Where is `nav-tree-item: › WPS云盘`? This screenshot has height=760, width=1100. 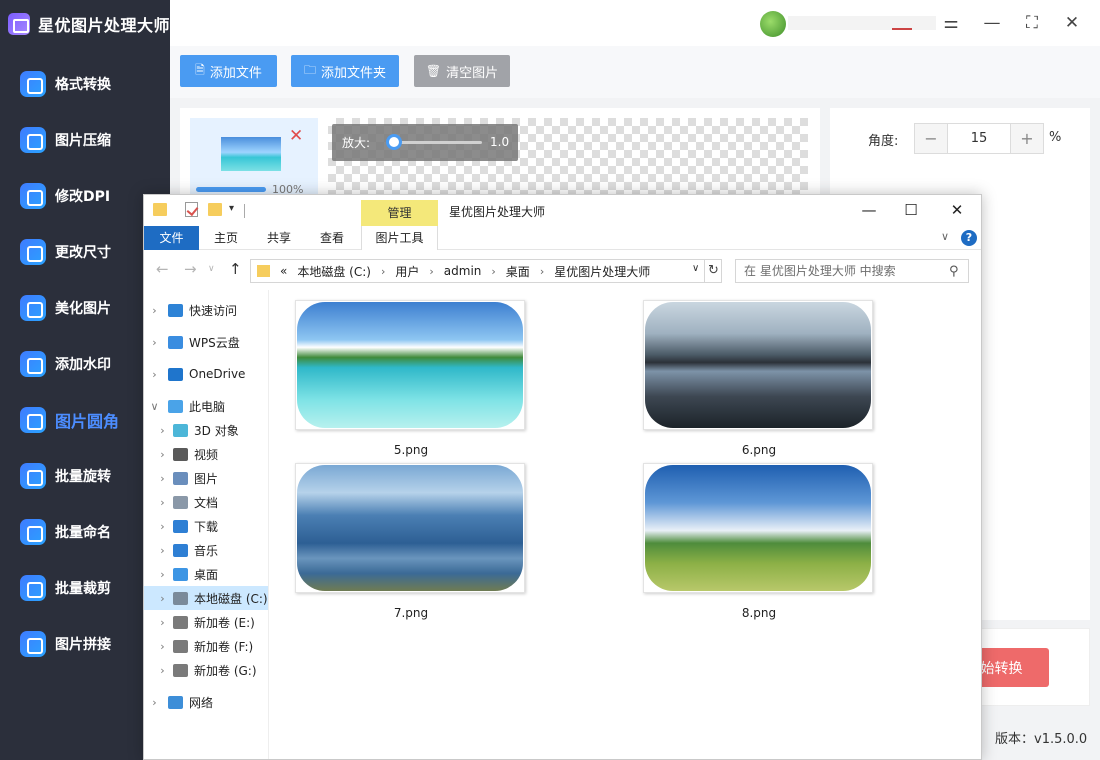
nav-tree-item: › WPS云盘 is located at coordinates (206, 342).